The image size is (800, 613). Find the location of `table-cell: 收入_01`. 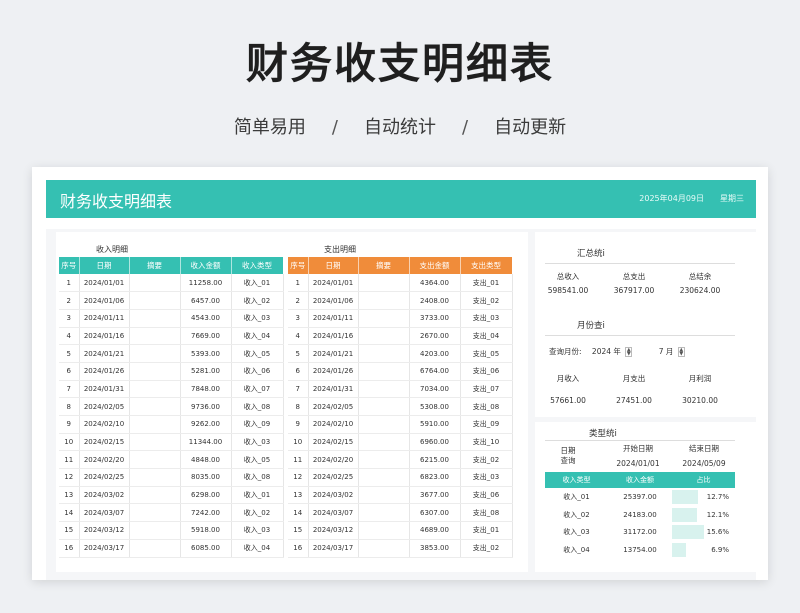

table-cell: 收入_01 is located at coordinates (257, 283).